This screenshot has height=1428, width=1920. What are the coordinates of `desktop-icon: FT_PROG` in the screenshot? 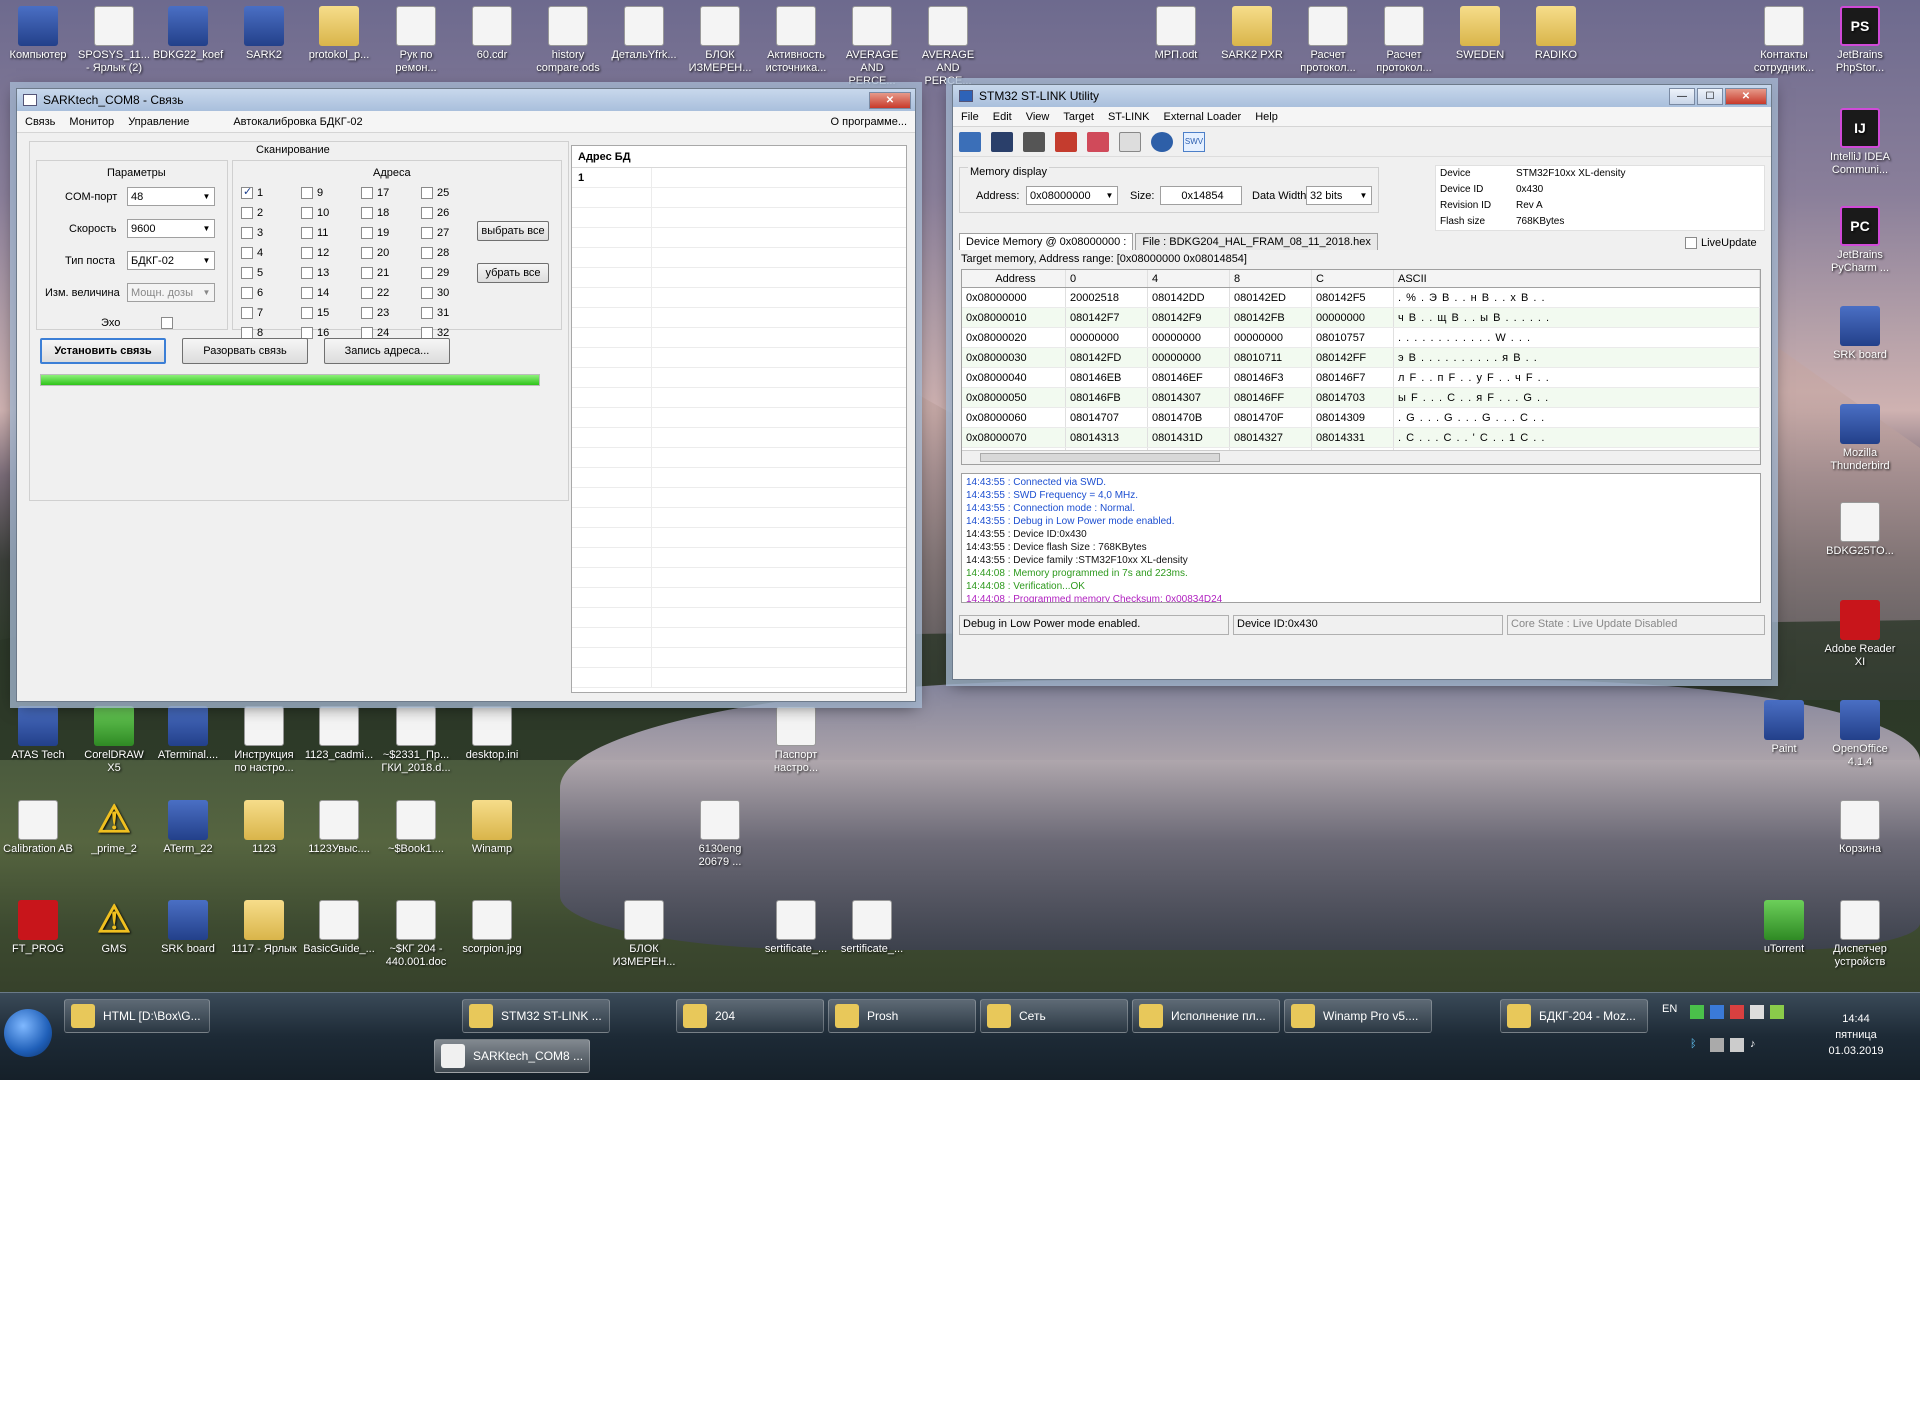 It's located at (38, 928).